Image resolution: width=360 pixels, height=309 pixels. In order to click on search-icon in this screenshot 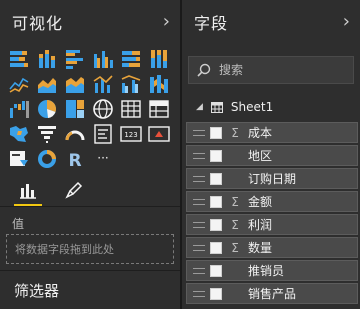, I will do `click(204, 70)`.